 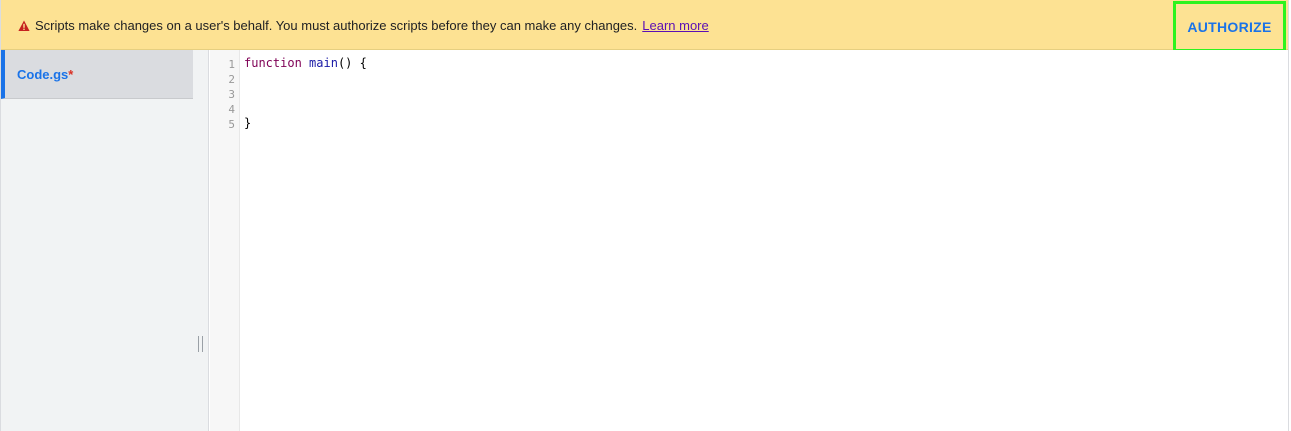 I want to click on line-number: 4, so click(x=231, y=109).